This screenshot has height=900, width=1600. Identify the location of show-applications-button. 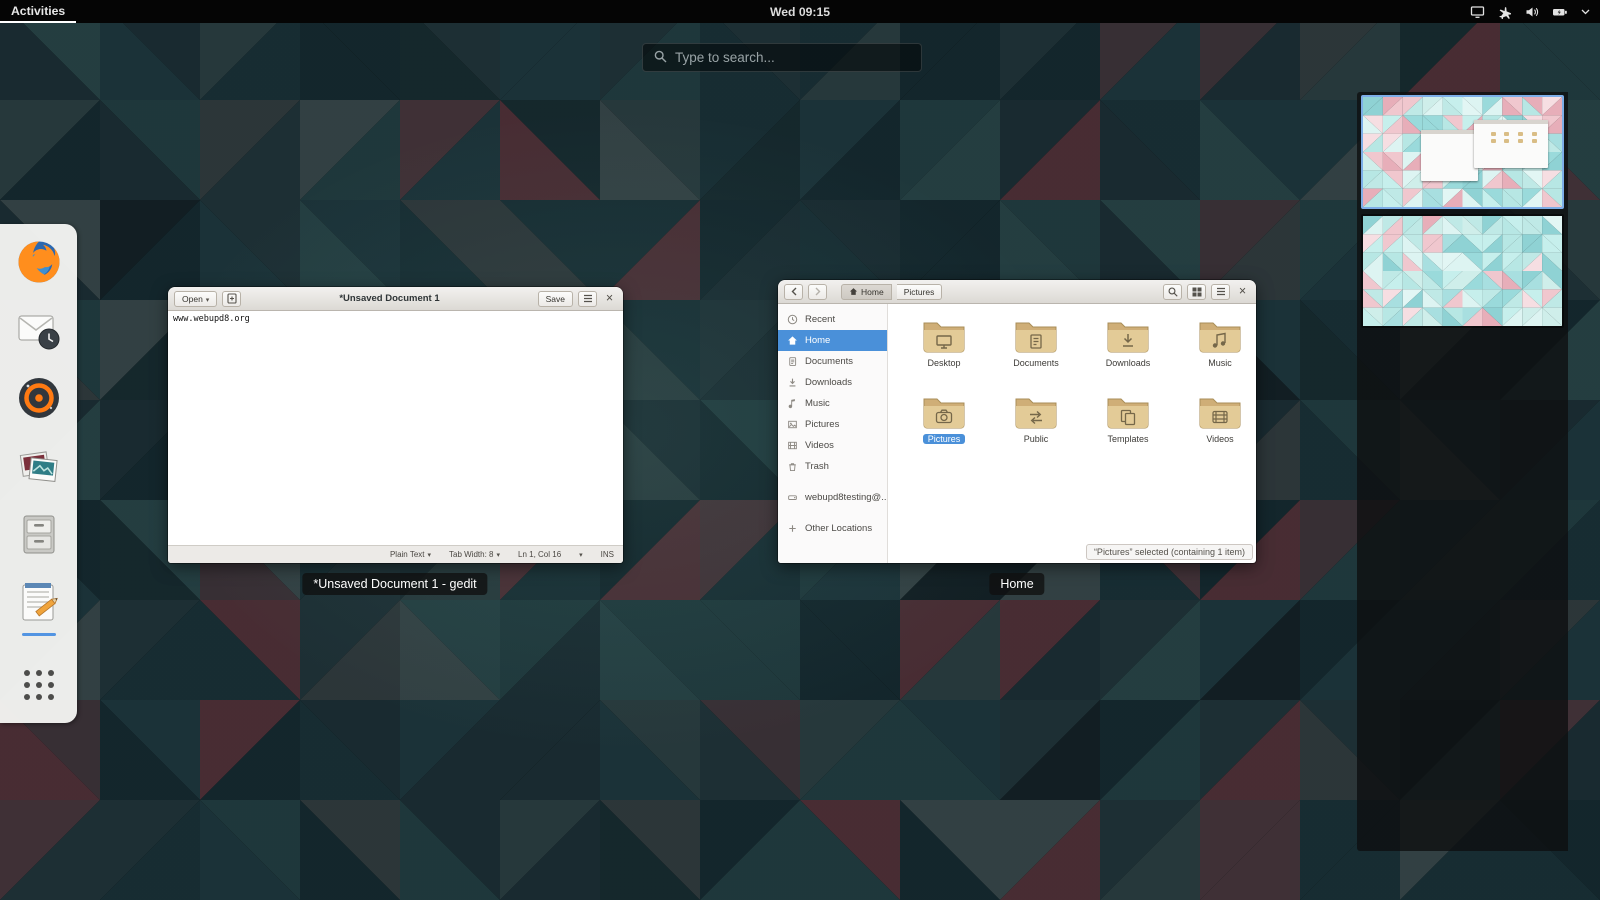
(39, 685).